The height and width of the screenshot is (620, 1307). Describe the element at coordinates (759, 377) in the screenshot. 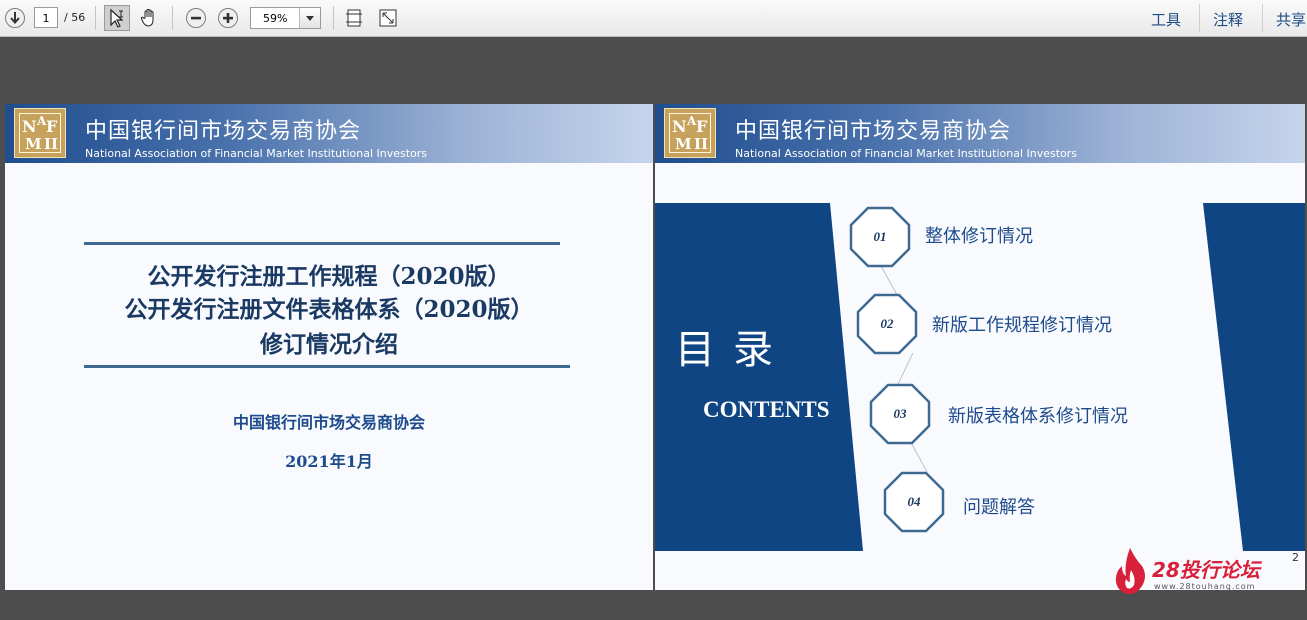

I see `toc-left-panel` at that location.